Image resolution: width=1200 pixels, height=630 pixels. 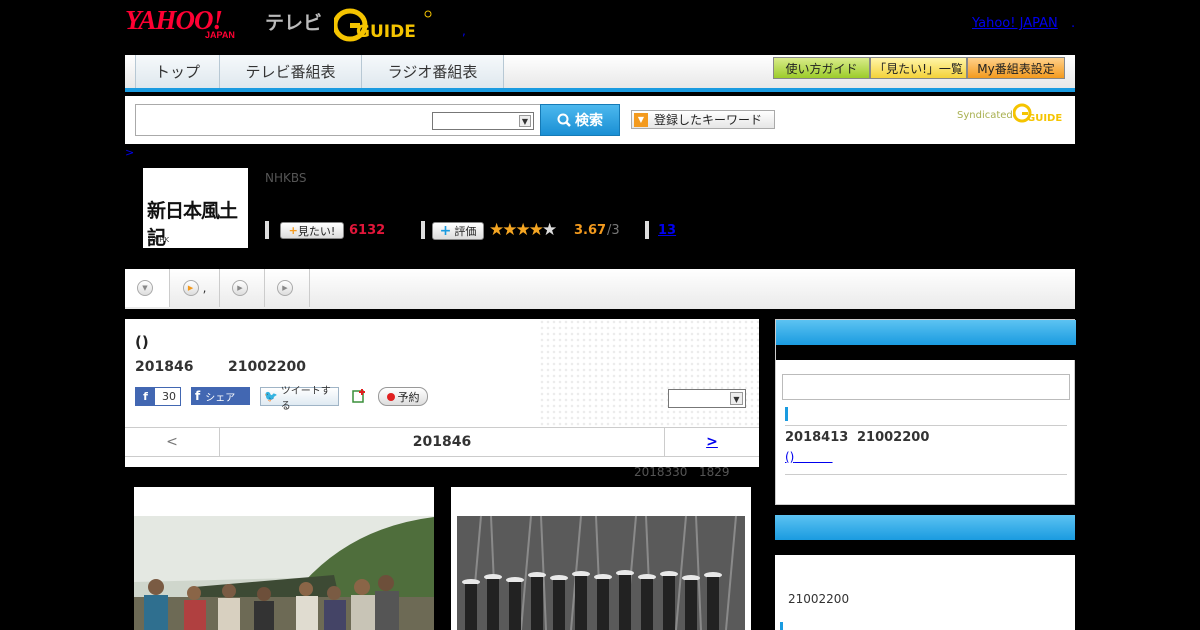 What do you see at coordinates (177, 71) in the screenshot?
I see `nav-tab-top: トップ` at bounding box center [177, 71].